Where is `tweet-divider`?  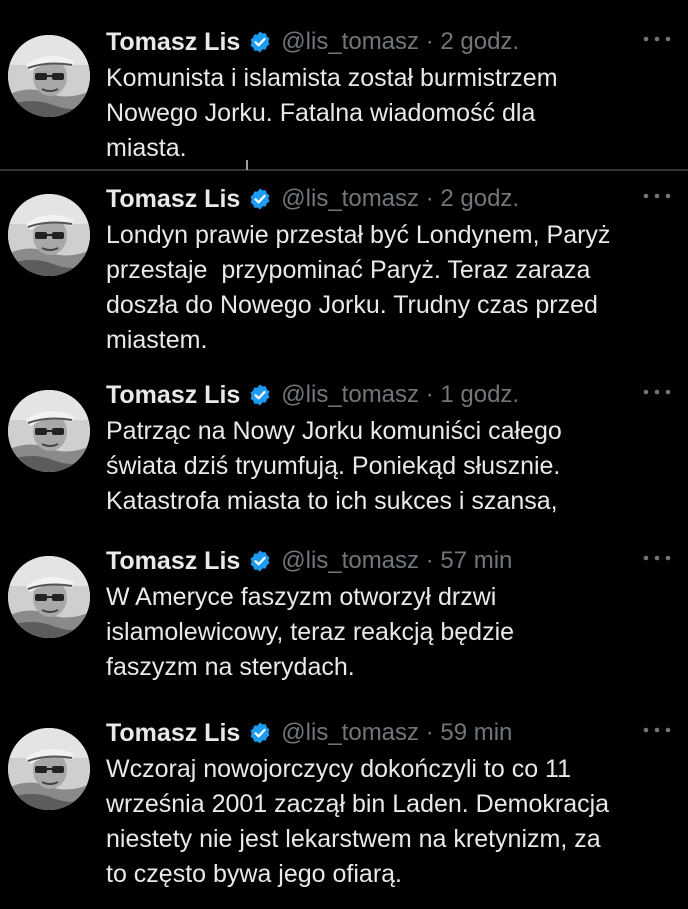 tweet-divider is located at coordinates (344, 170).